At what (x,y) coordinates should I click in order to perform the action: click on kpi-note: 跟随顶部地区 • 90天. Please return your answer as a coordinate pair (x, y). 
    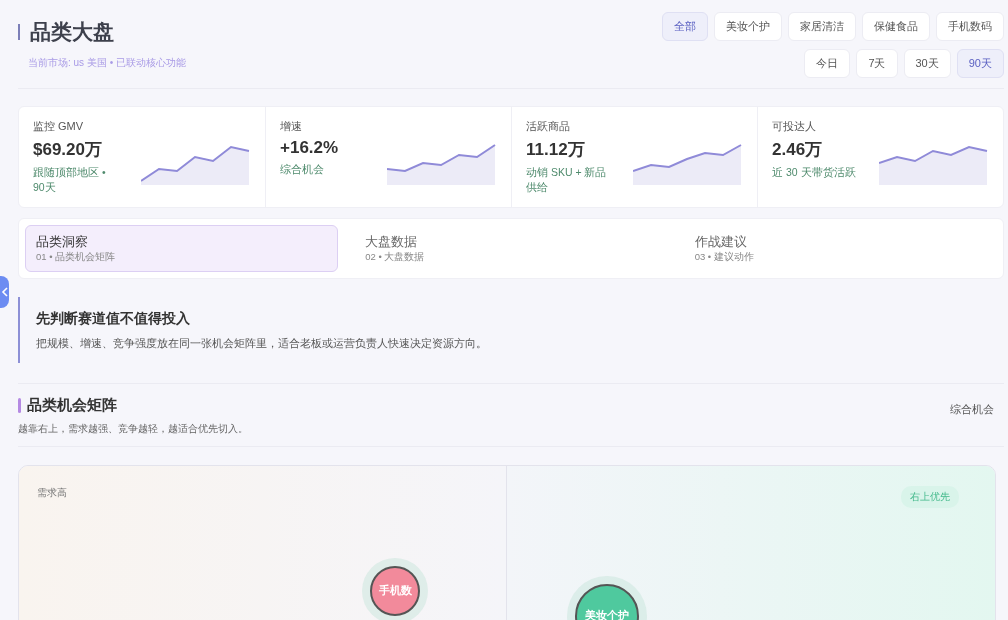
    Looking at the image, I should click on (70, 180).